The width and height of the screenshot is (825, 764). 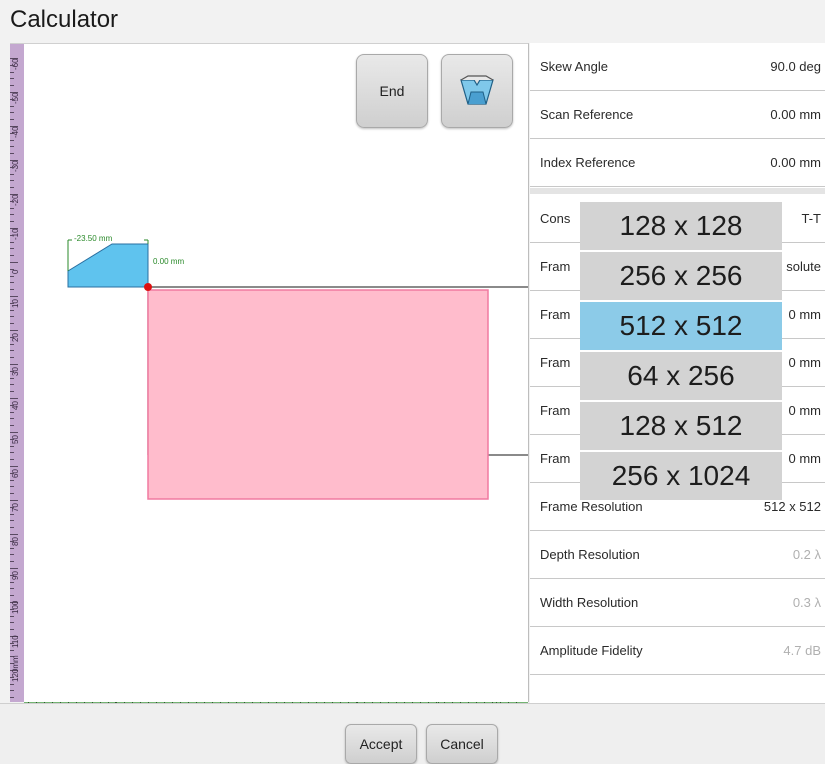 What do you see at coordinates (806, 554) in the screenshot?
I see `property-value: 0.2 λ` at bounding box center [806, 554].